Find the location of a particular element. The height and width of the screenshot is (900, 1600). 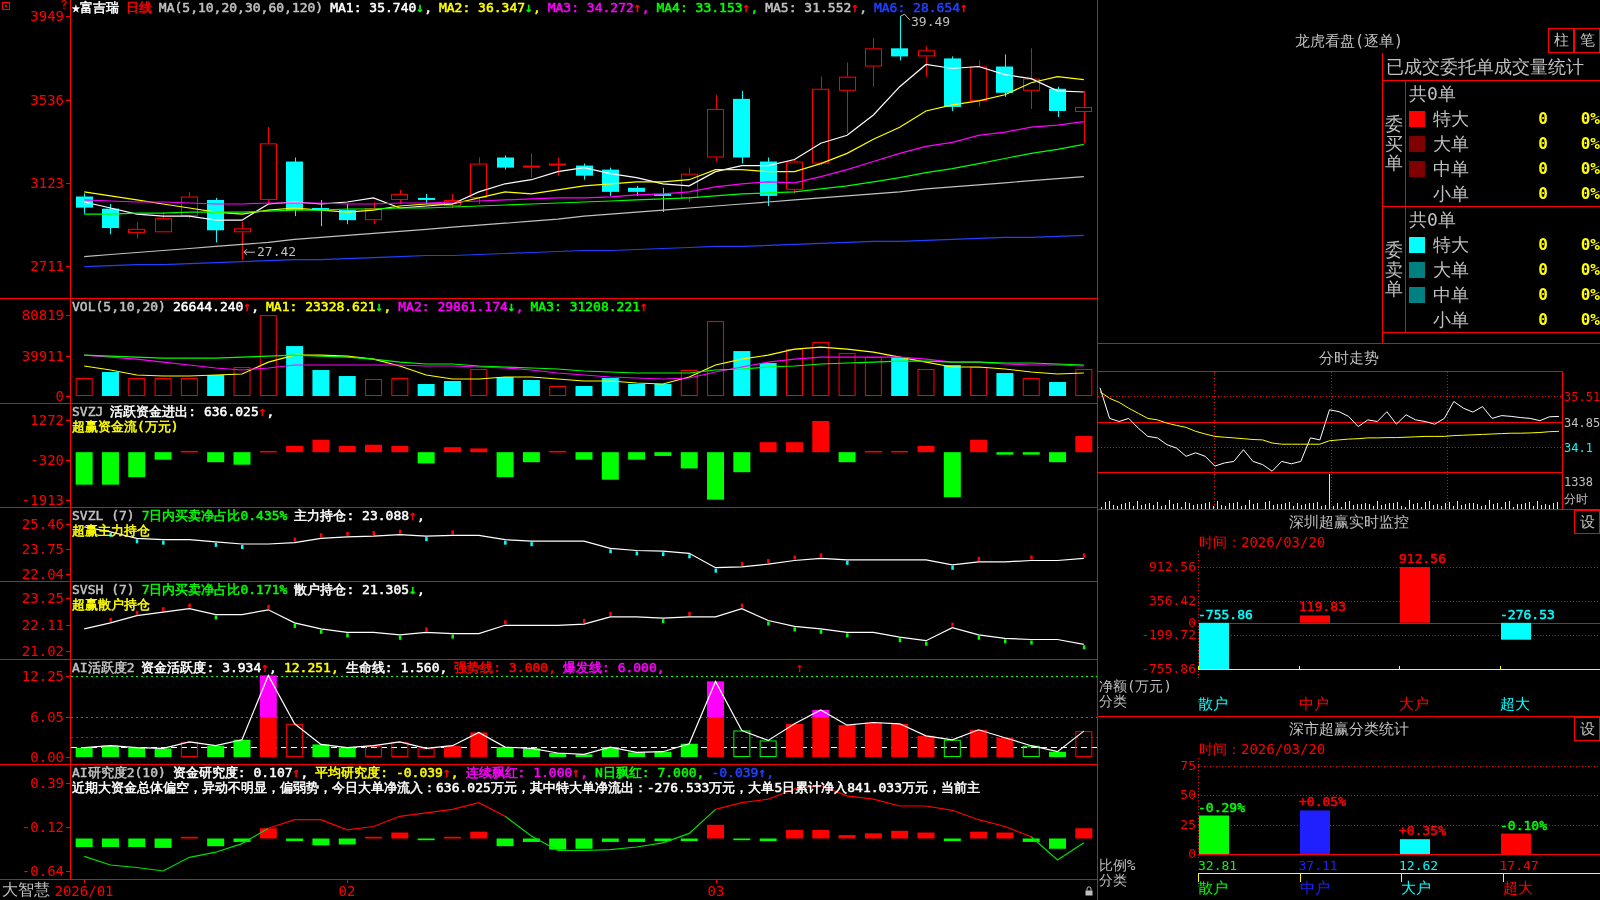

value-label: 17.47 is located at coordinates (1519, 865).